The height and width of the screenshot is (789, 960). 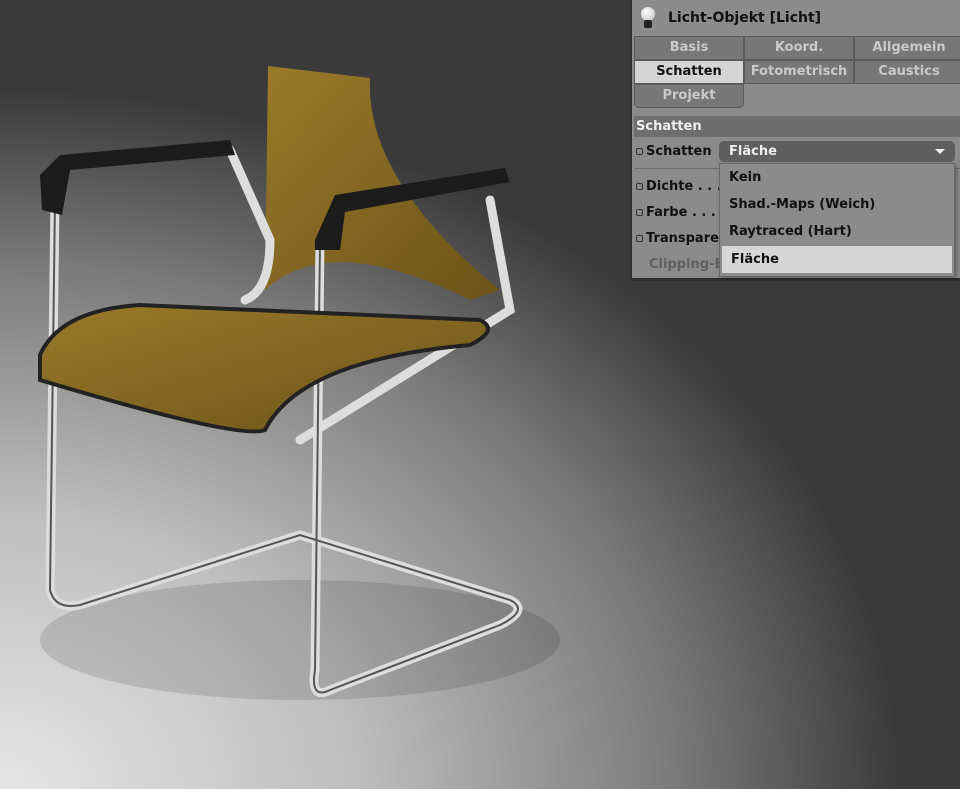 I want to click on floor-shadow, so click(x=300, y=640).